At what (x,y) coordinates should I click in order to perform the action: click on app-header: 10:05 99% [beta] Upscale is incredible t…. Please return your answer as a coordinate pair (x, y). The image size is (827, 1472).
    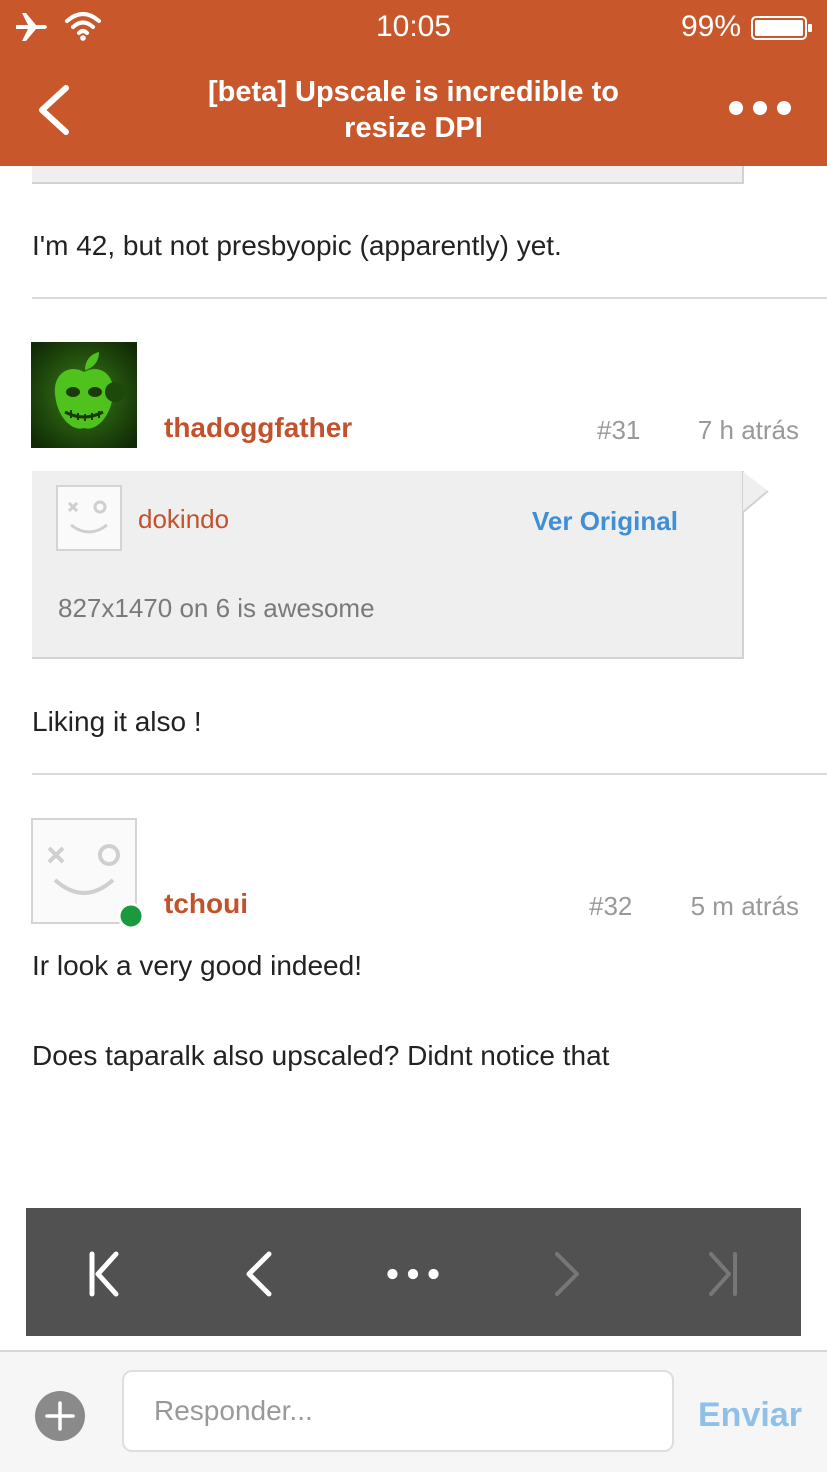
    Looking at the image, I should click on (413, 83).